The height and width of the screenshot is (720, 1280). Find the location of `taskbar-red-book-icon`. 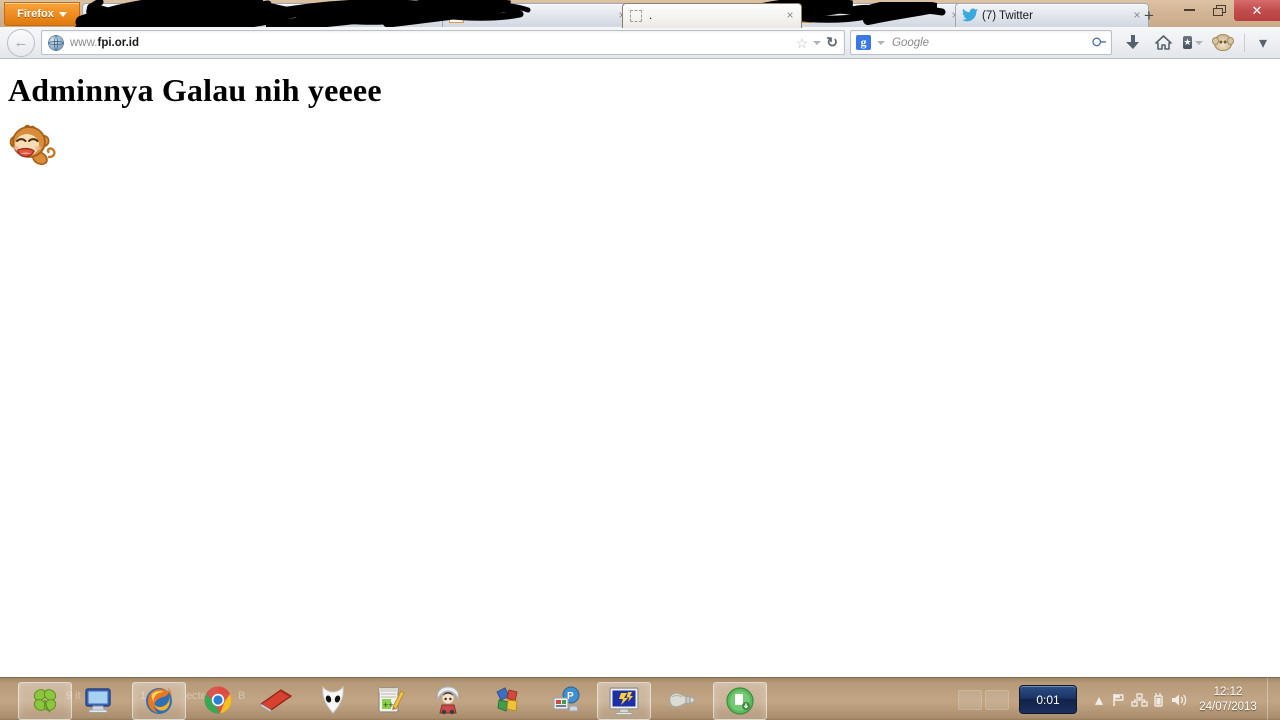

taskbar-red-book-icon is located at coordinates (276, 700).